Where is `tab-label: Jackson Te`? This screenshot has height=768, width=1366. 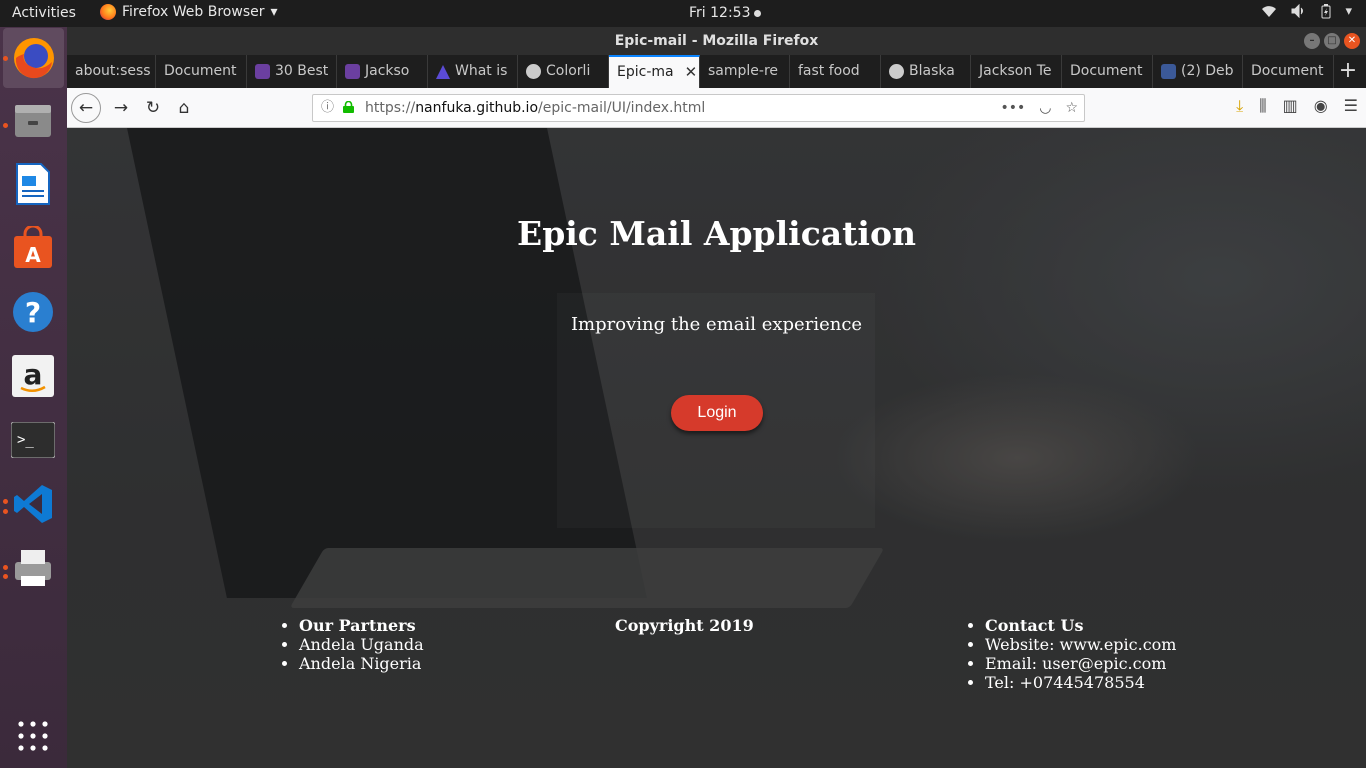
tab-label: Jackson Te is located at coordinates (1015, 71).